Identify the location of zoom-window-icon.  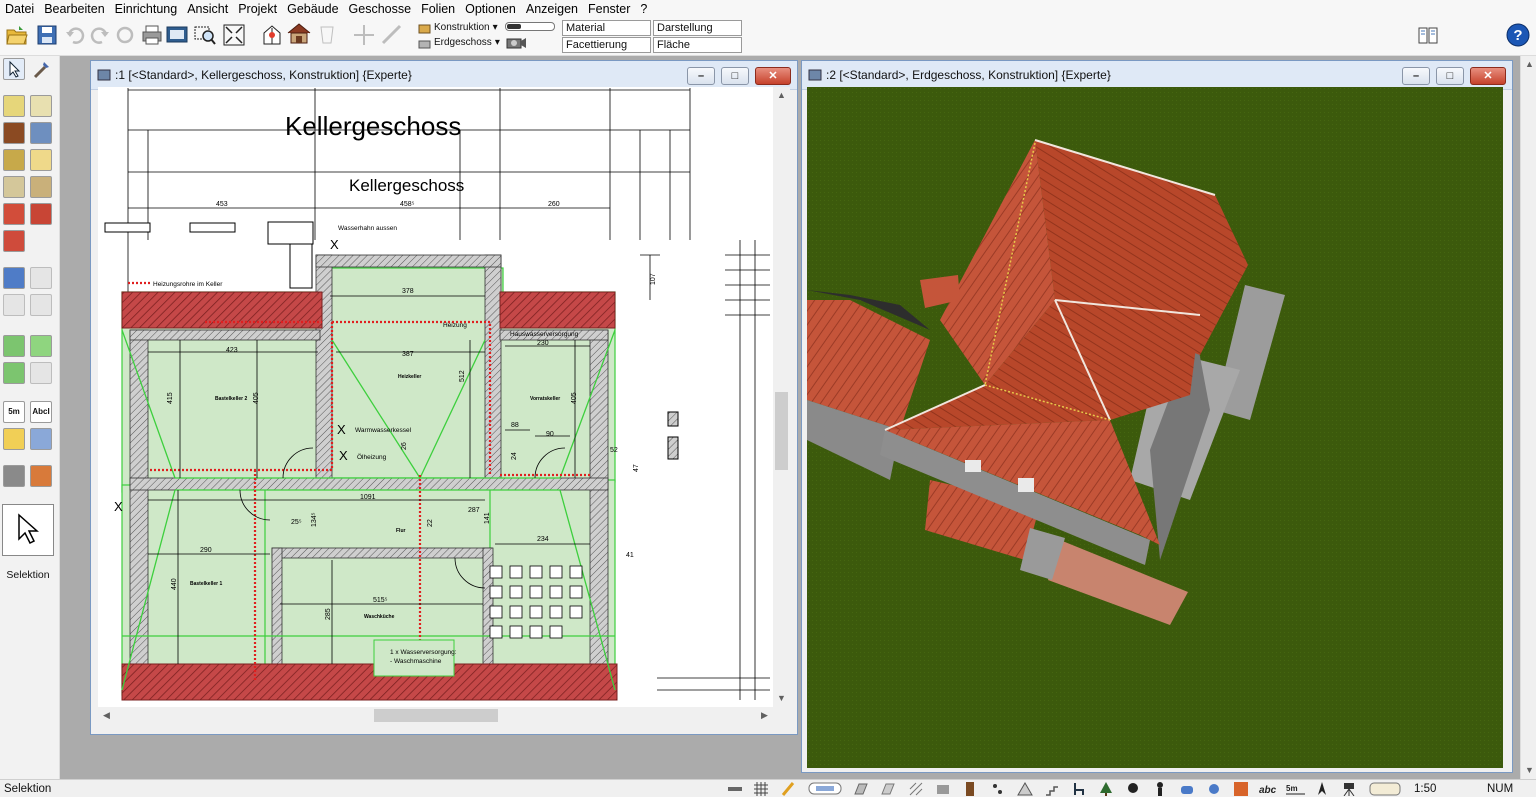
(205, 35).